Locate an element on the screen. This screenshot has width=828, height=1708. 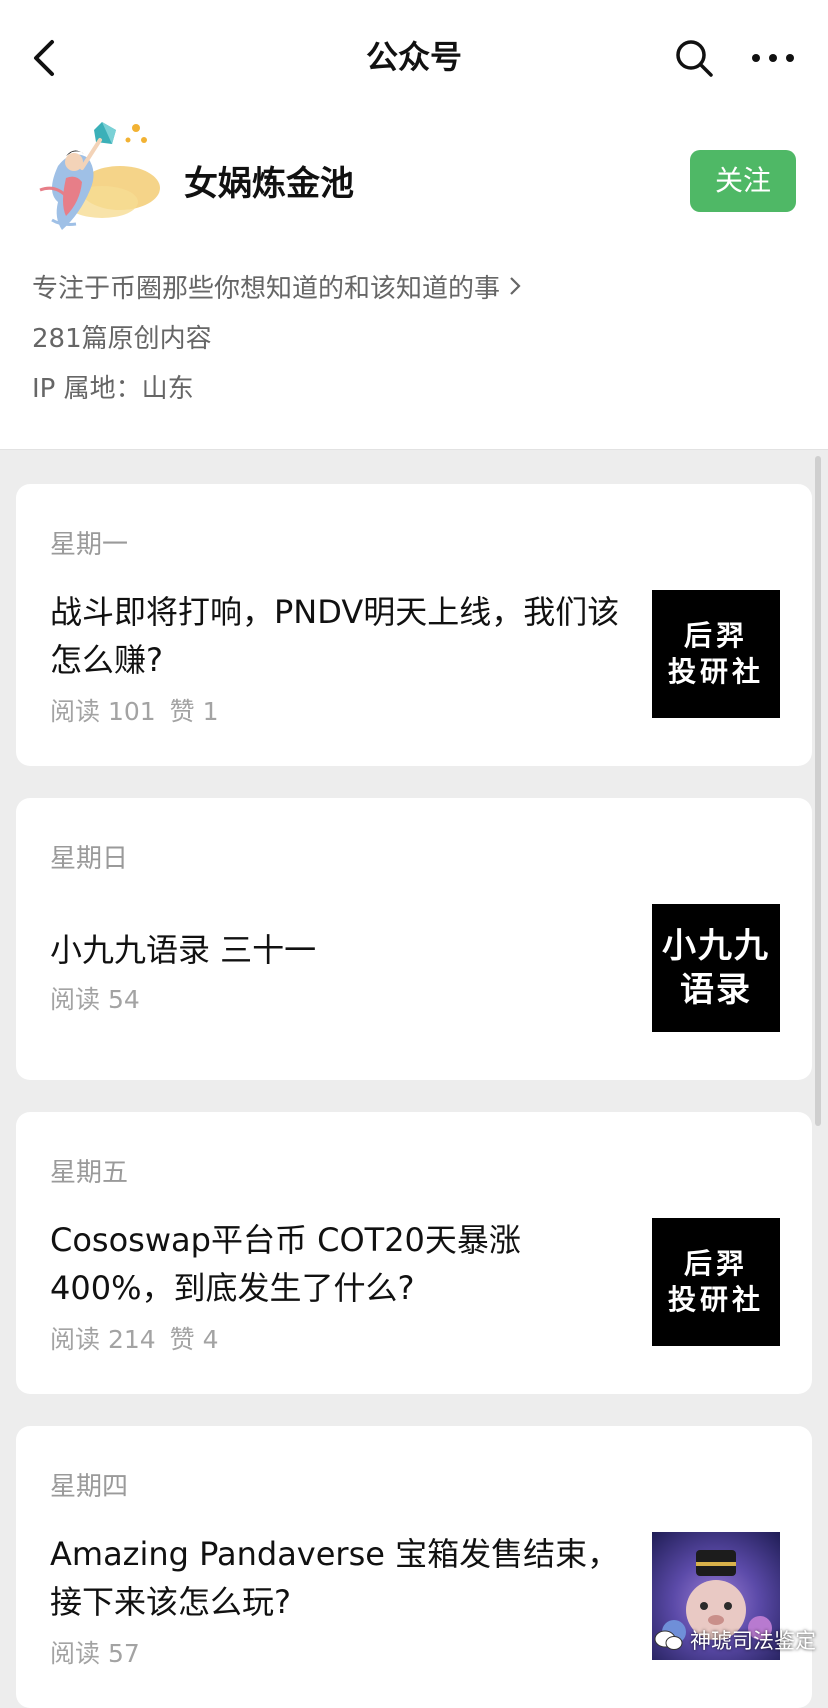
account-avatar is located at coordinates (99, 178).